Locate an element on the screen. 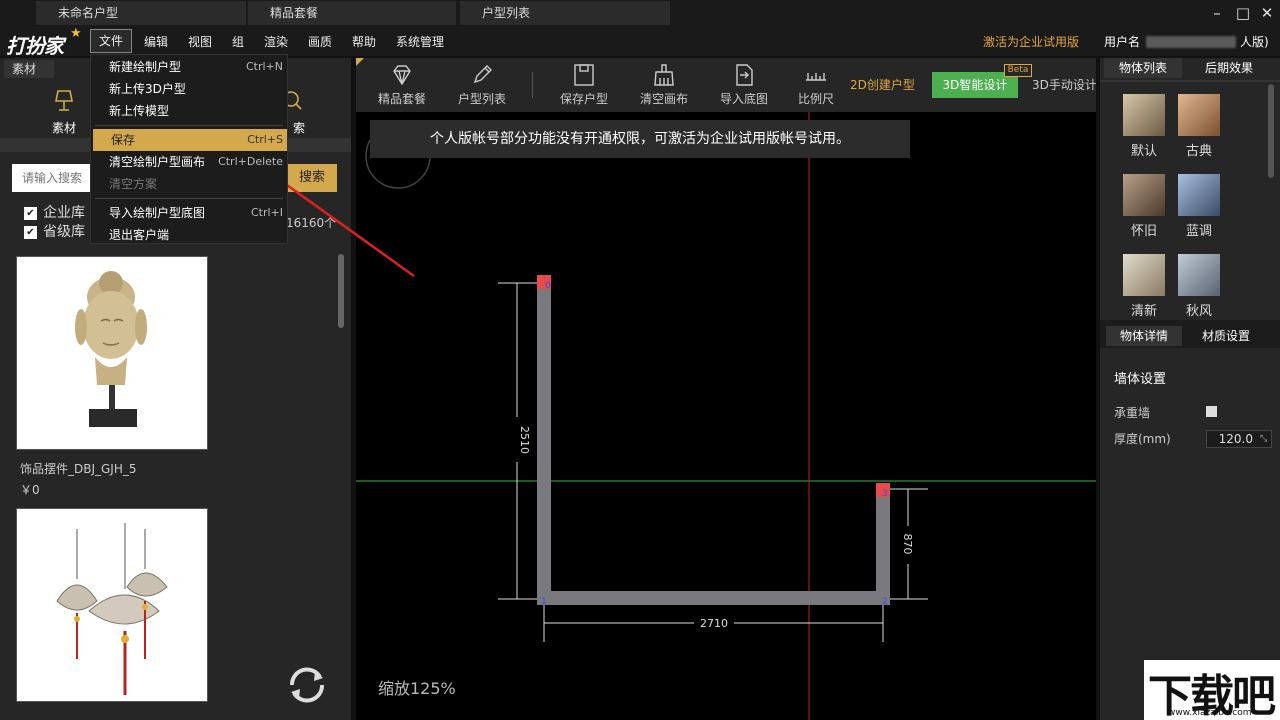 The image size is (1280, 720). tab-object-list: 物体列表 is located at coordinates (1143, 68).